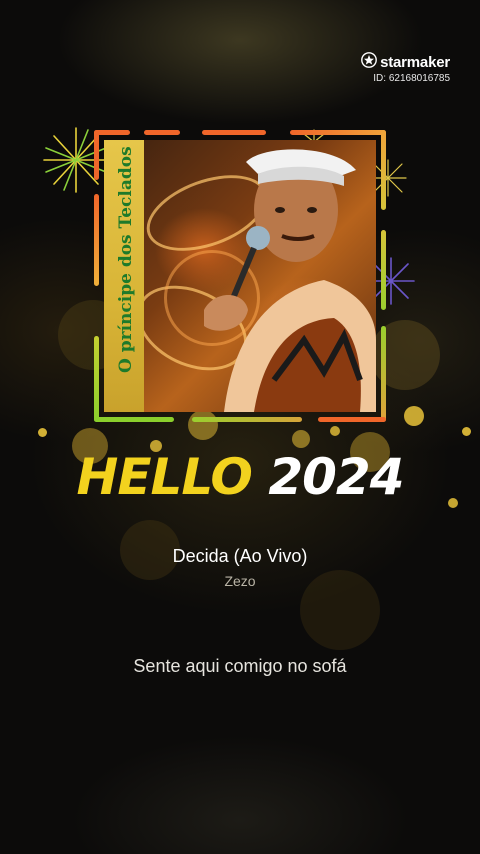 The width and height of the screenshot is (480, 854). I want to click on brand-name: starmaker, so click(415, 62).